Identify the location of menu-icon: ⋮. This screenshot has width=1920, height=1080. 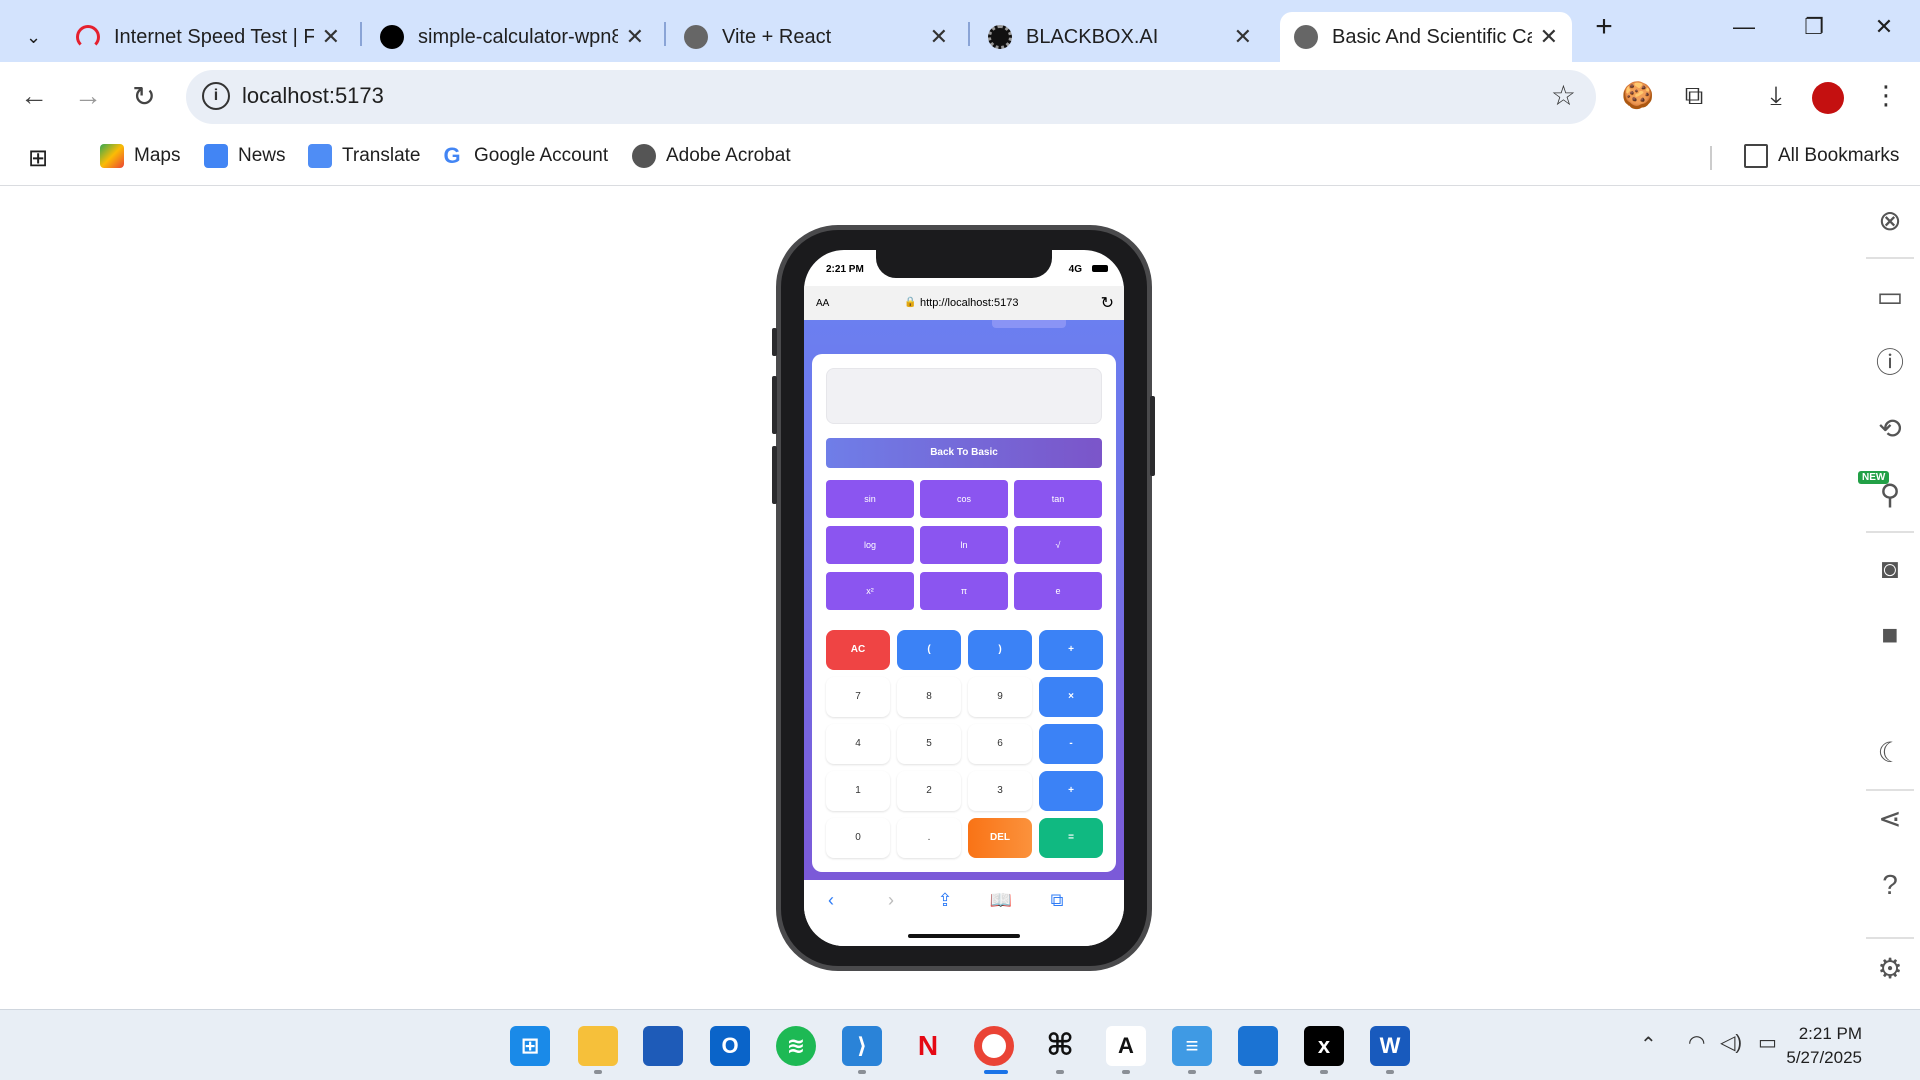
(1886, 95).